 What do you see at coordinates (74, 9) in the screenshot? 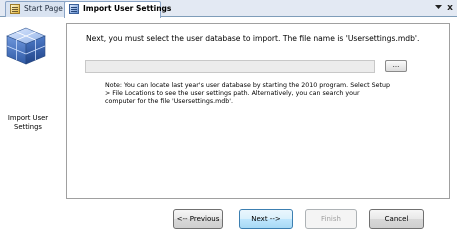
I see `import-settings-icon` at bounding box center [74, 9].